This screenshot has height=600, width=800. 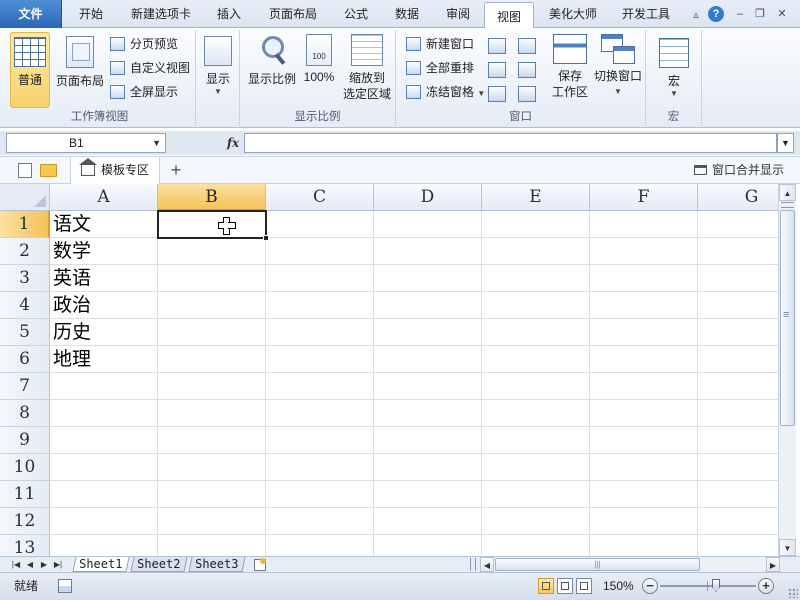 I want to click on zoom-slider, so click(x=708, y=585).